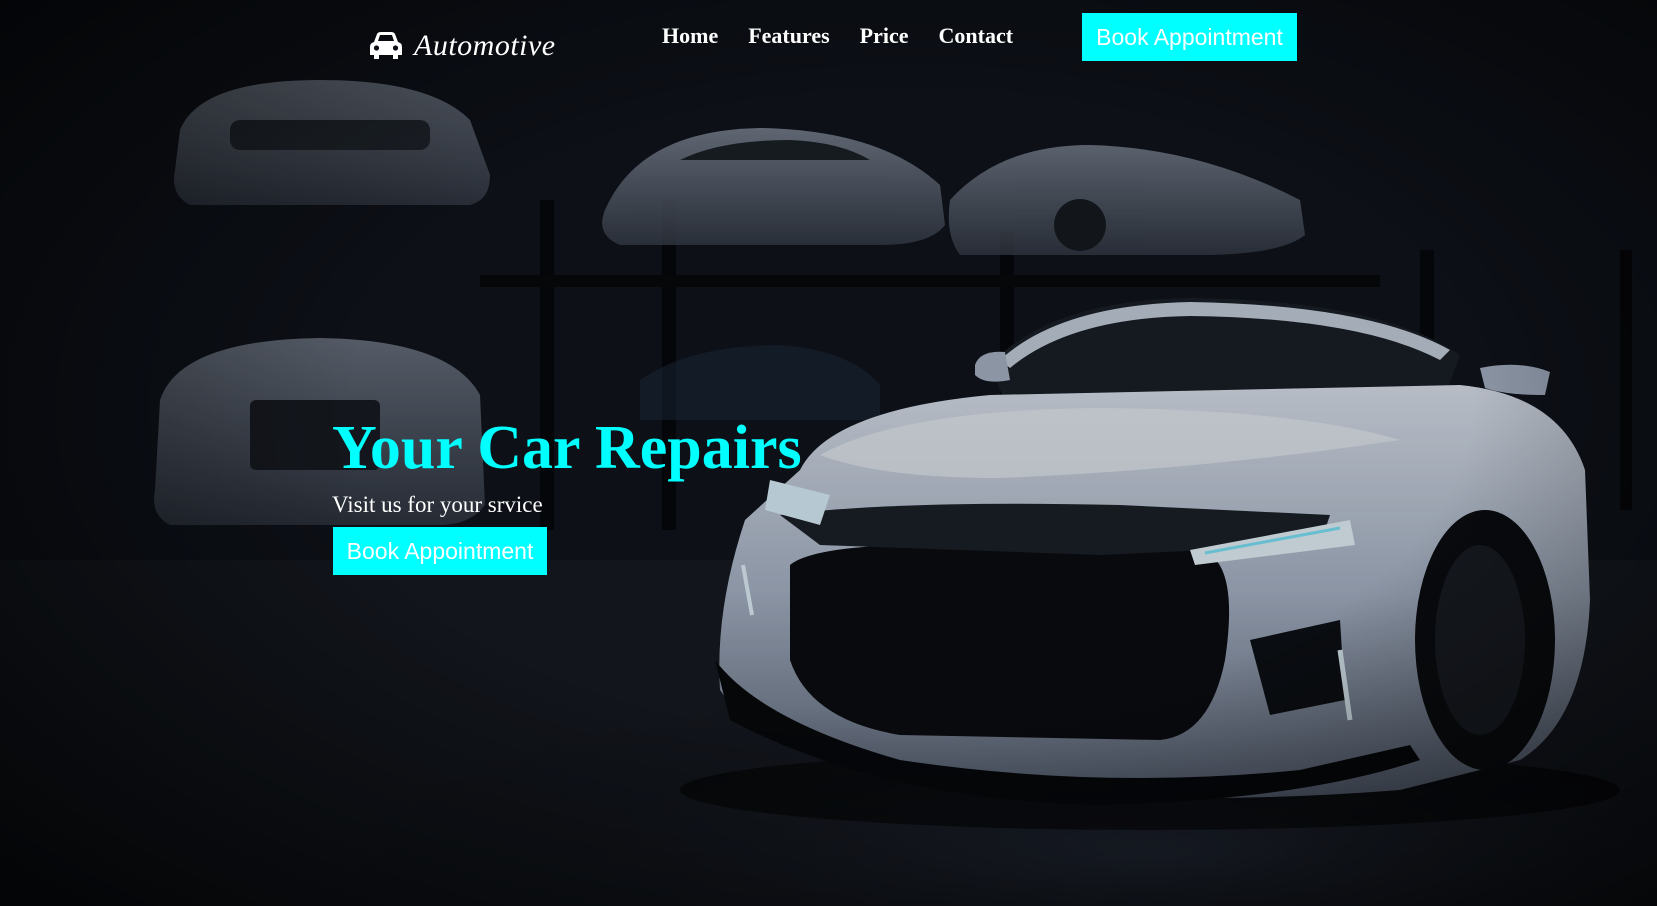 The height and width of the screenshot is (906, 1657). What do you see at coordinates (567, 448) in the screenshot?
I see `hero-title: Your Car Repairs` at bounding box center [567, 448].